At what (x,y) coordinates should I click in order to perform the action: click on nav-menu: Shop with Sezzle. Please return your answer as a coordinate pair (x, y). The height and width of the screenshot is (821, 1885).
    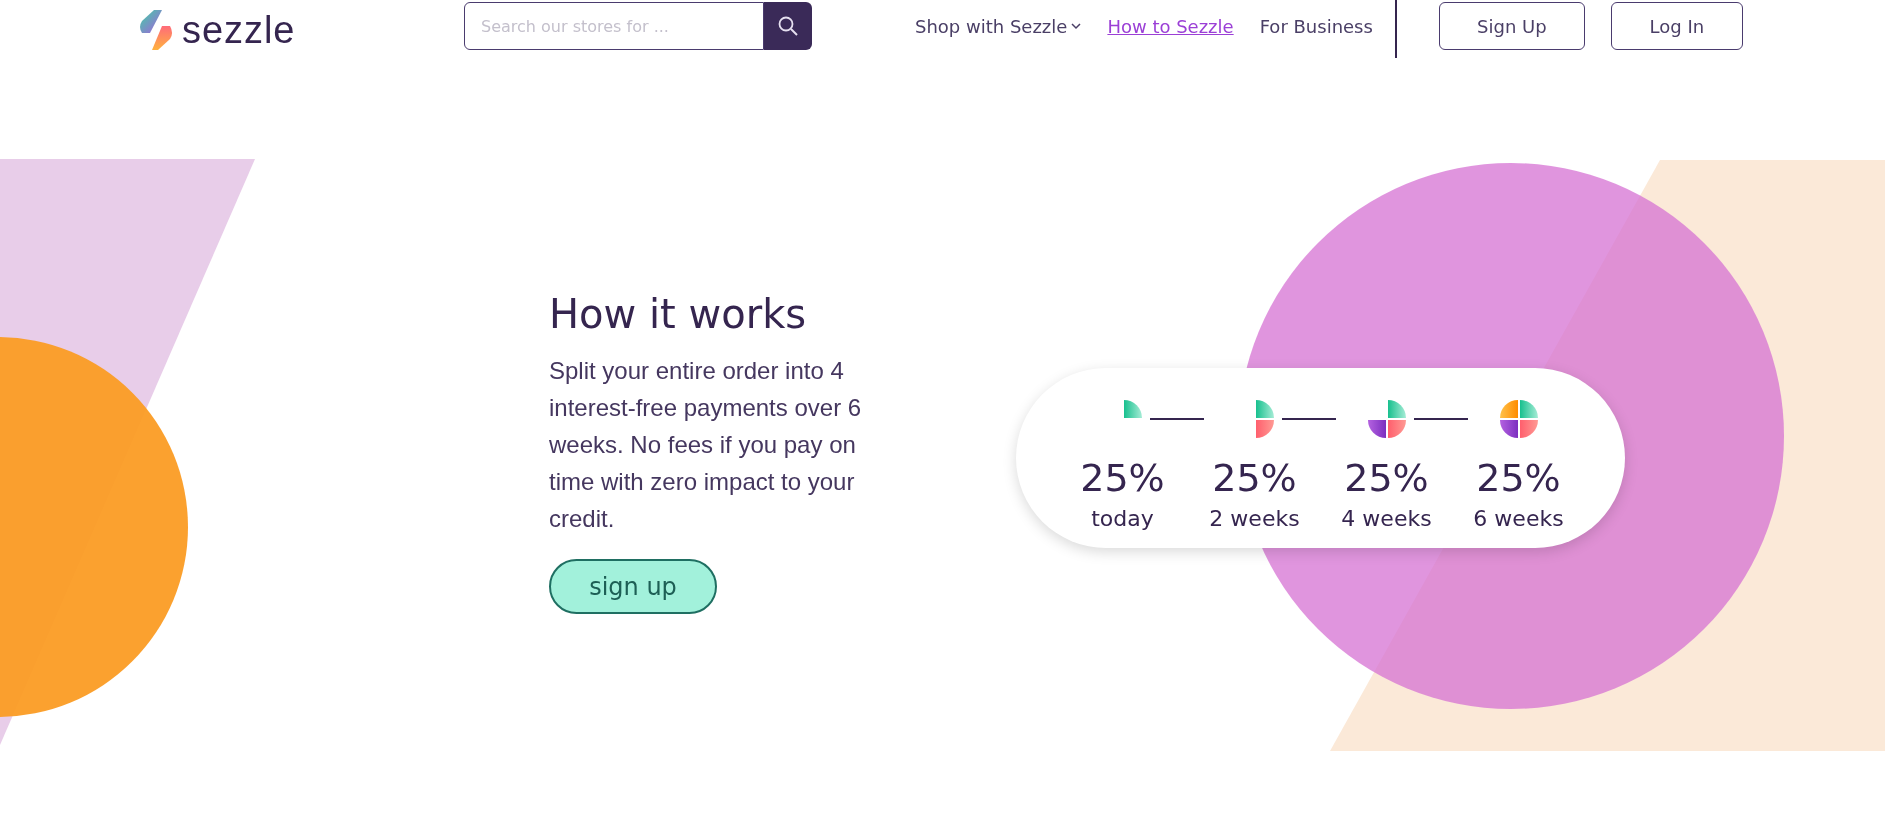
    Looking at the image, I should click on (998, 26).